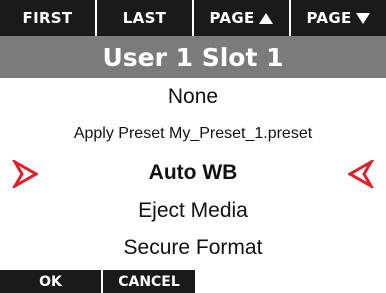 The height and width of the screenshot is (293, 386). I want to click on ok-button-label: OK, so click(50, 281).